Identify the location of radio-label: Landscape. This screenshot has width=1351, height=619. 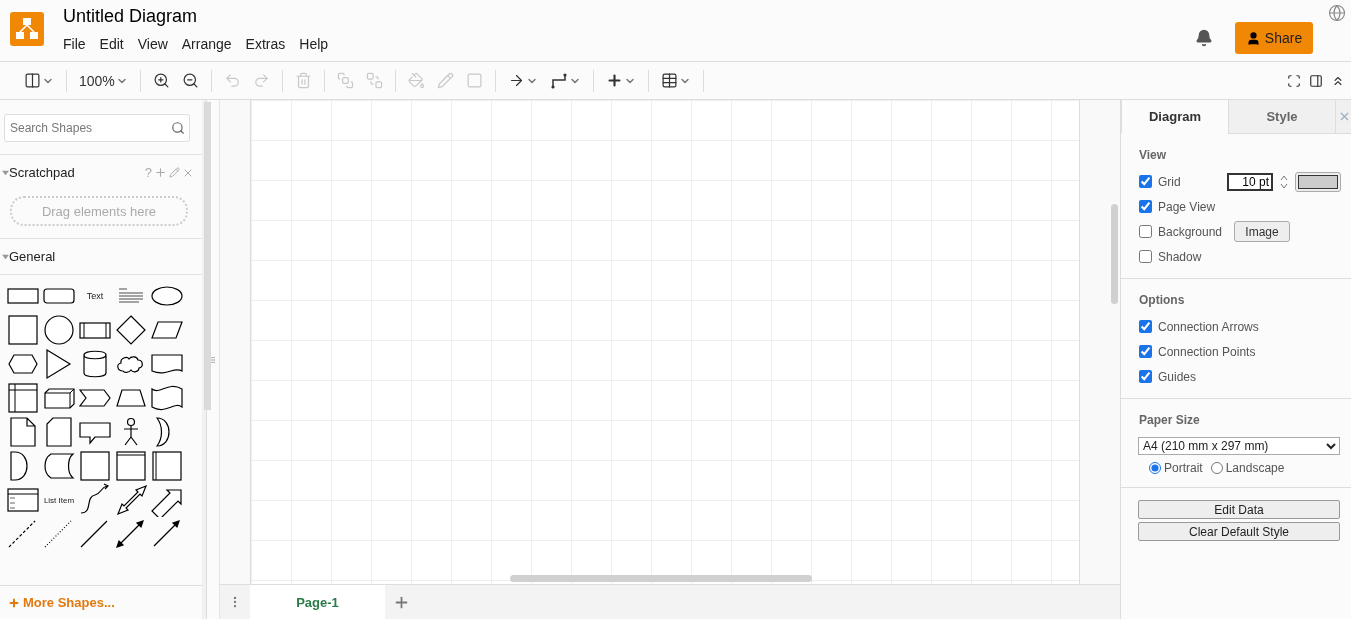
(1255, 468).